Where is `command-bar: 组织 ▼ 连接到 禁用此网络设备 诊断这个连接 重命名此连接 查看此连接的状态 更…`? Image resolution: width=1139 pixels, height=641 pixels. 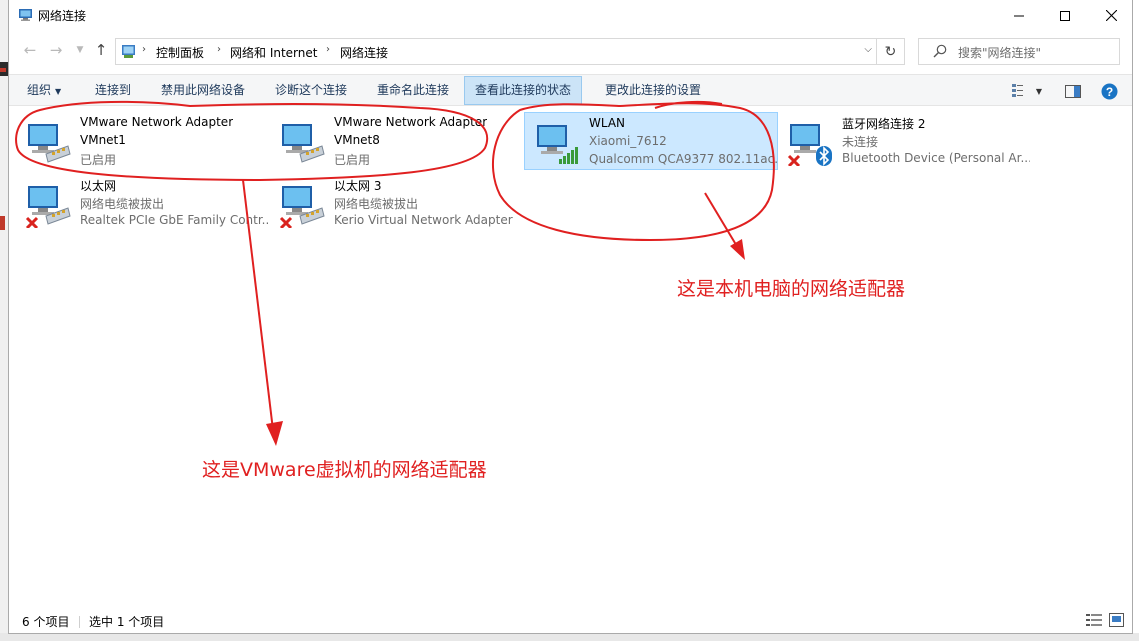
command-bar: 组织 ▼ 连接到 禁用此网络设备 诊断这个连接 重命名此连接 查看此连接的状态 更… is located at coordinates (570, 90).